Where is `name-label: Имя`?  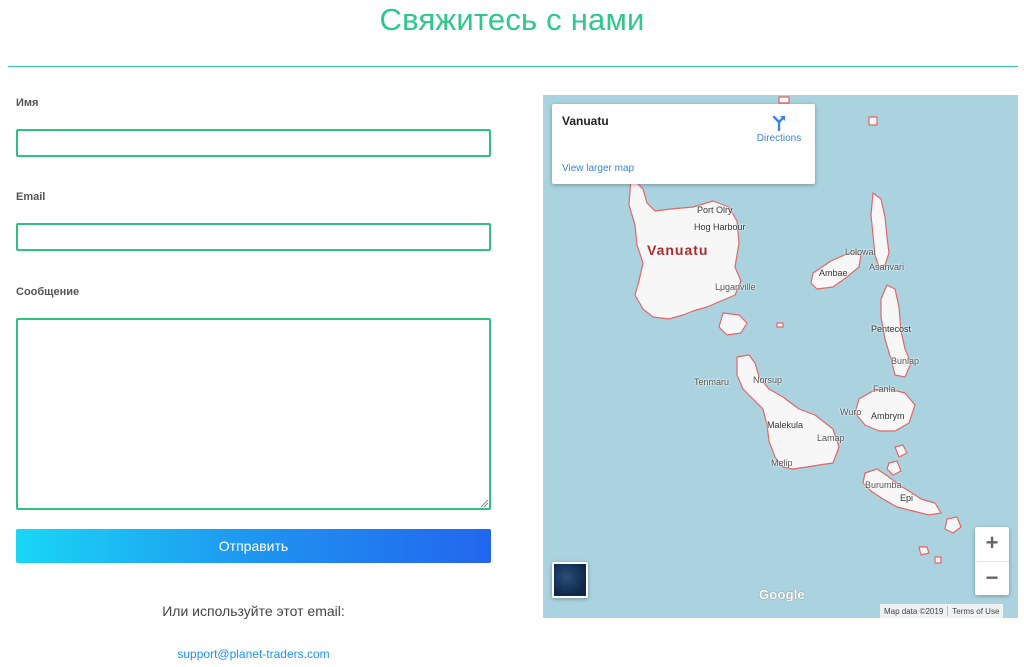 name-label: Имя is located at coordinates (27, 103).